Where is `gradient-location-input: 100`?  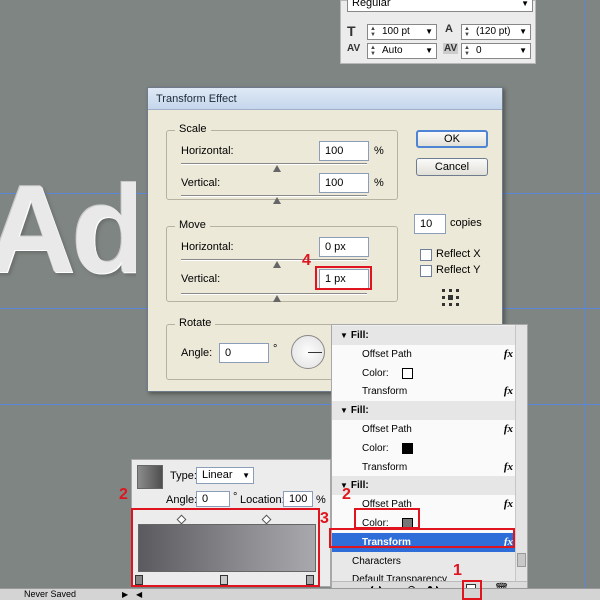 gradient-location-input: 100 is located at coordinates (298, 499).